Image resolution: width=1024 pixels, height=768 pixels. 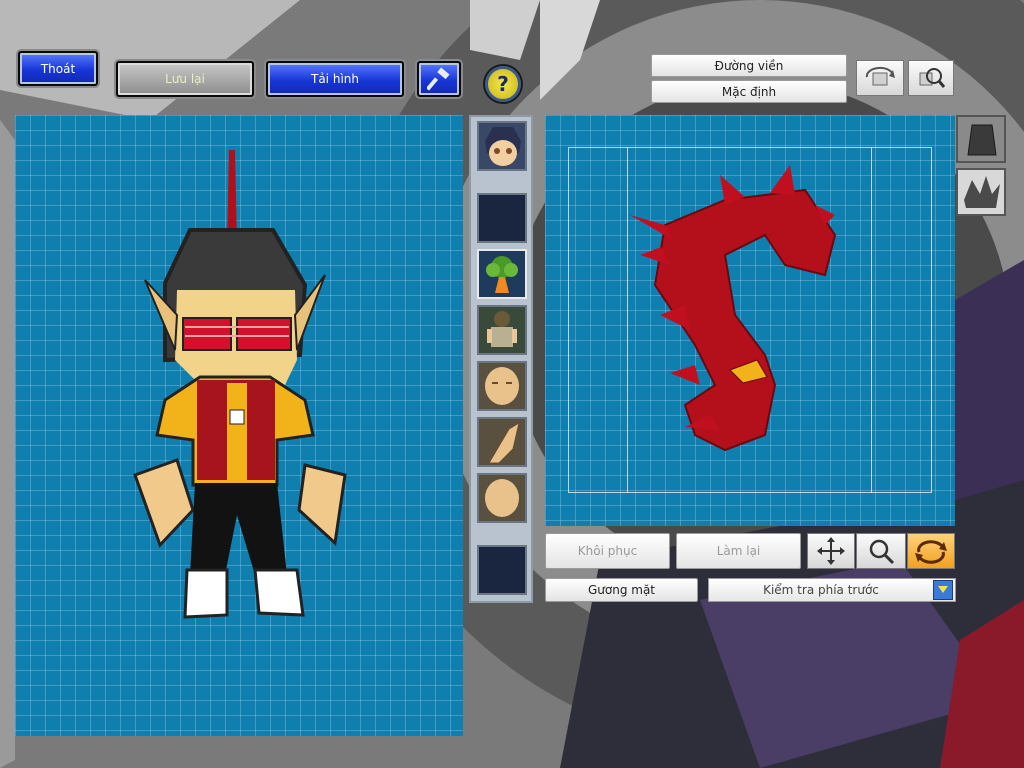 I want to click on rotate-arrows-icon, so click(x=931, y=552).